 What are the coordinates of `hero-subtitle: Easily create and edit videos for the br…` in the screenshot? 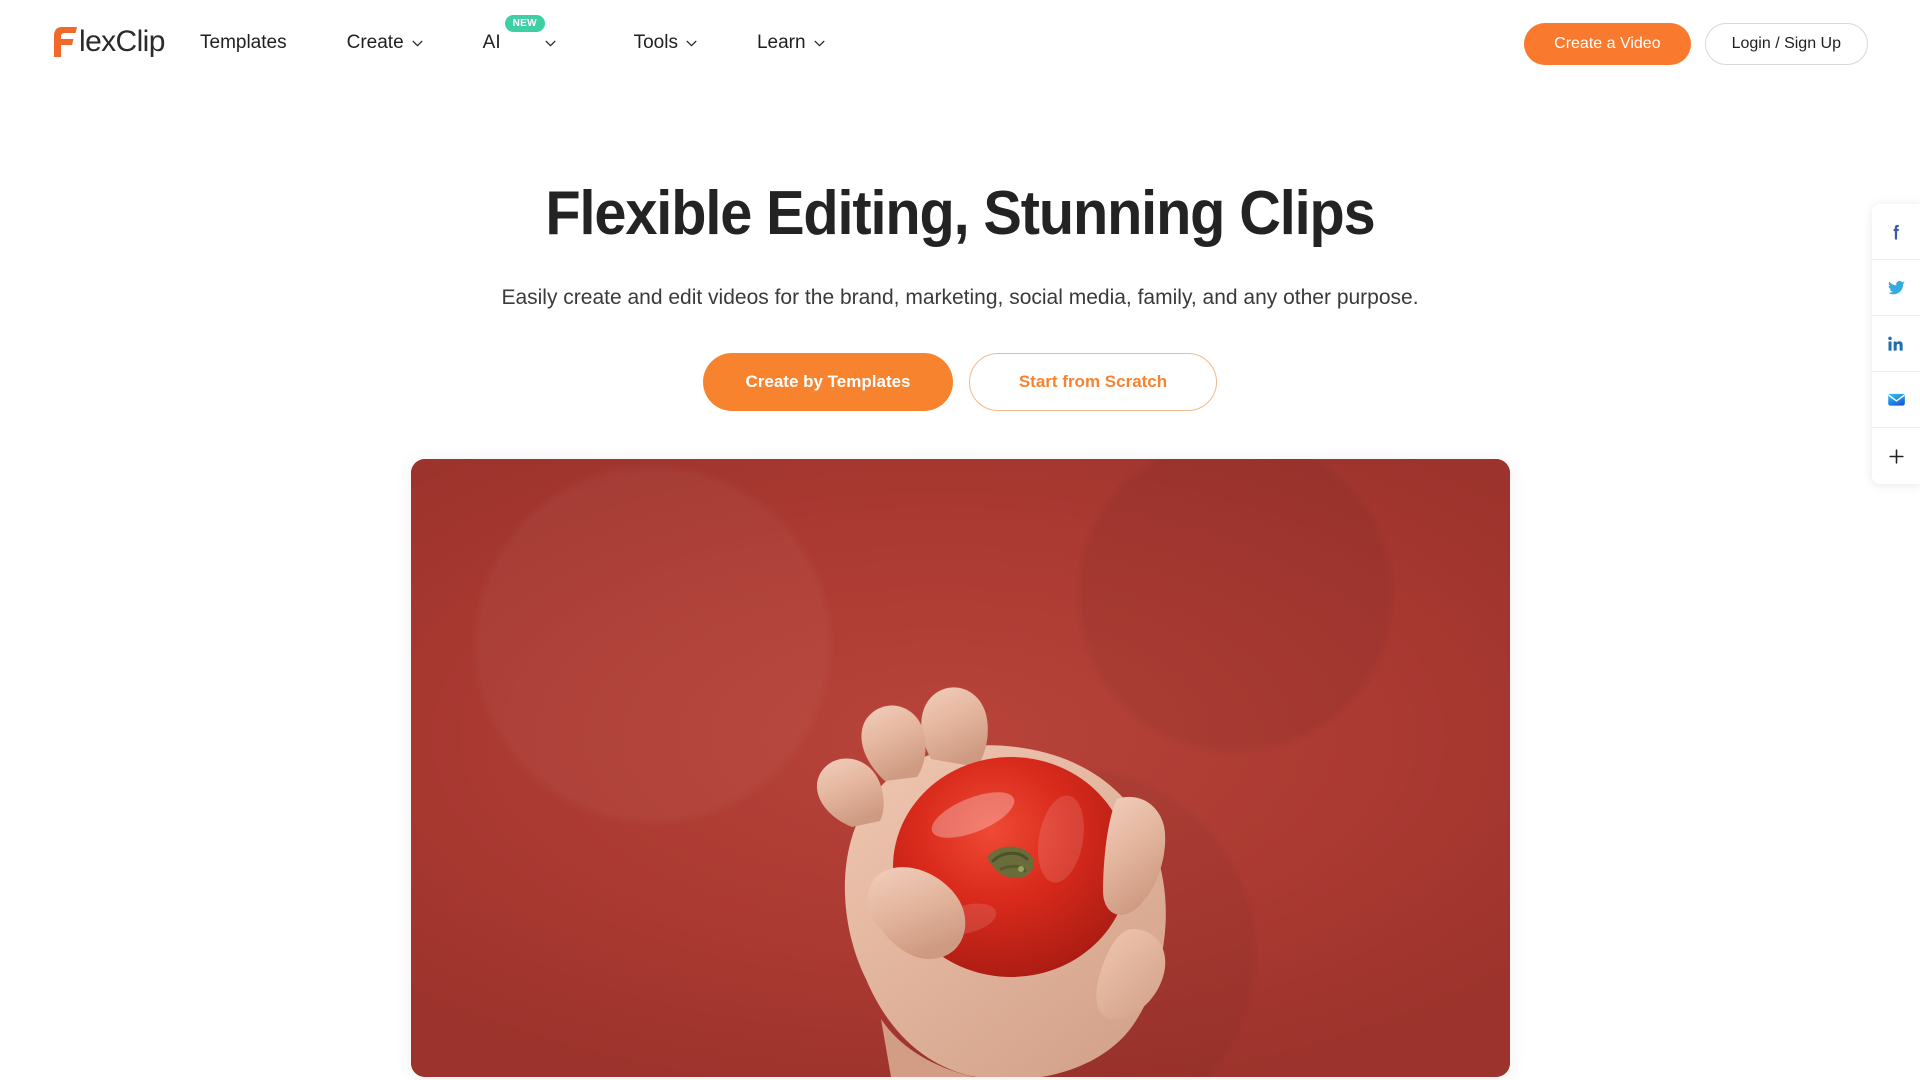 It's located at (960, 297).